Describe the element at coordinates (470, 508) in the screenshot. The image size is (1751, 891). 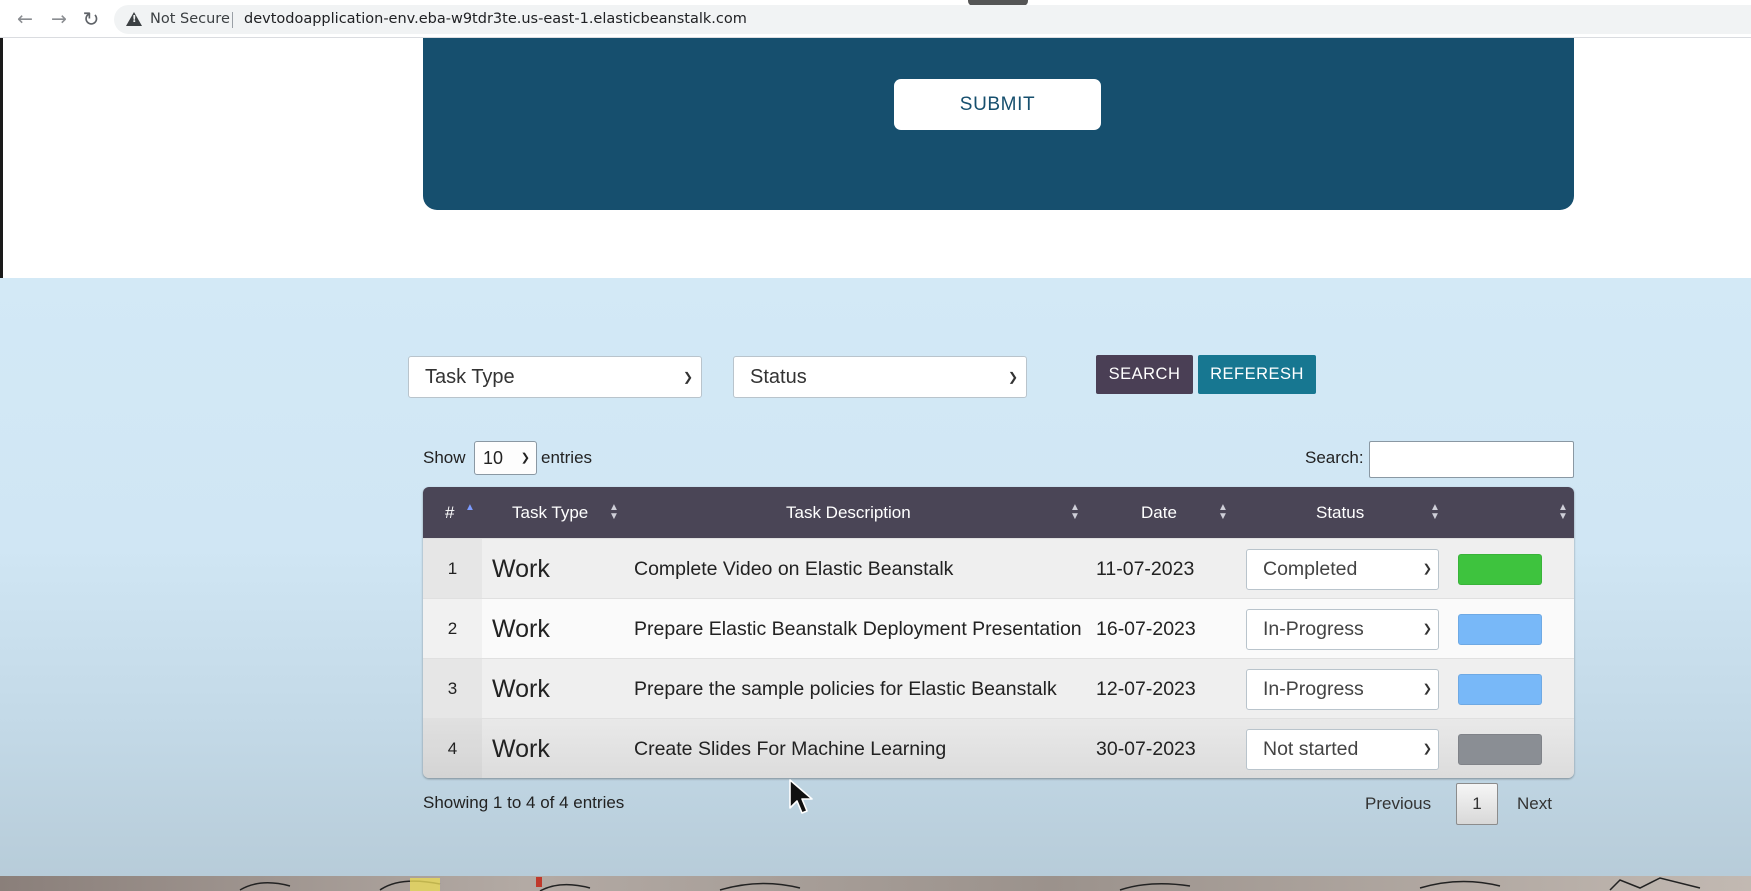
I see `sort-ascending-icon: ▲` at that location.